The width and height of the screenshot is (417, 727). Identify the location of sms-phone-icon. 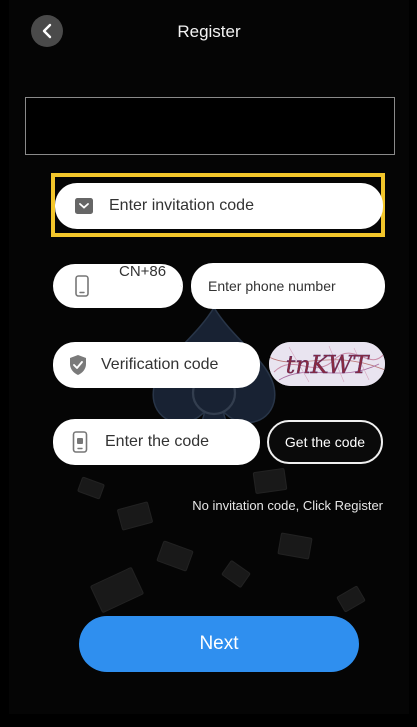
(80, 442).